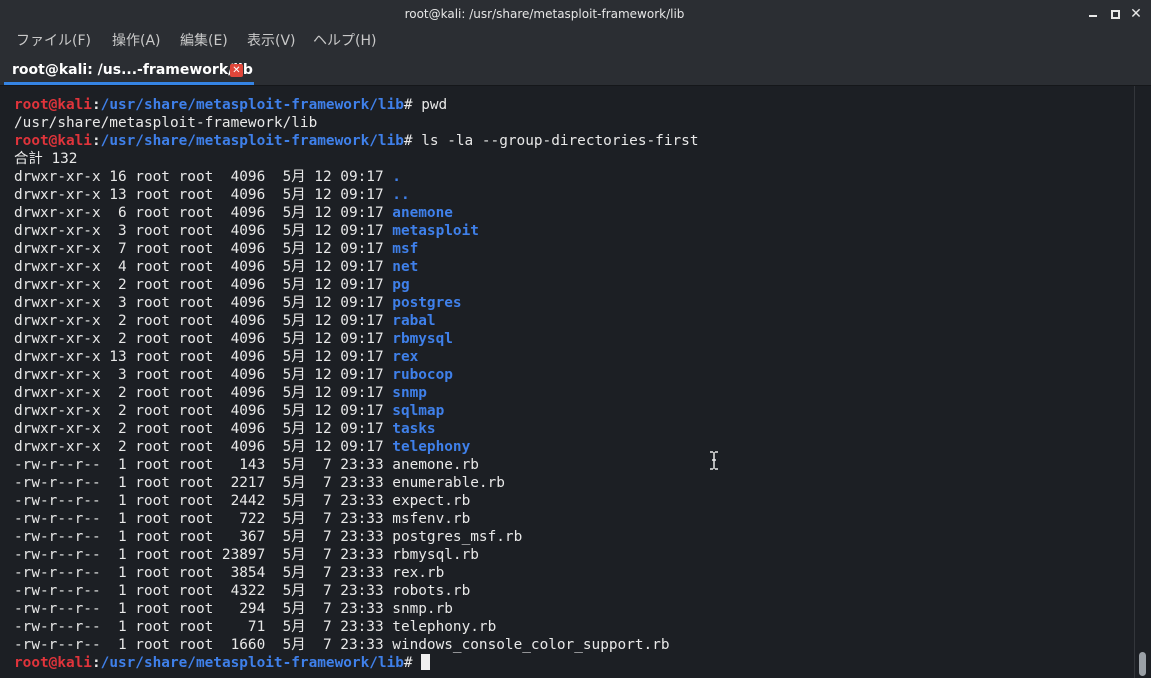 Image resolution: width=1151 pixels, height=678 pixels. What do you see at coordinates (136, 41) in the screenshot?
I see `menu-action: 操作(A)` at bounding box center [136, 41].